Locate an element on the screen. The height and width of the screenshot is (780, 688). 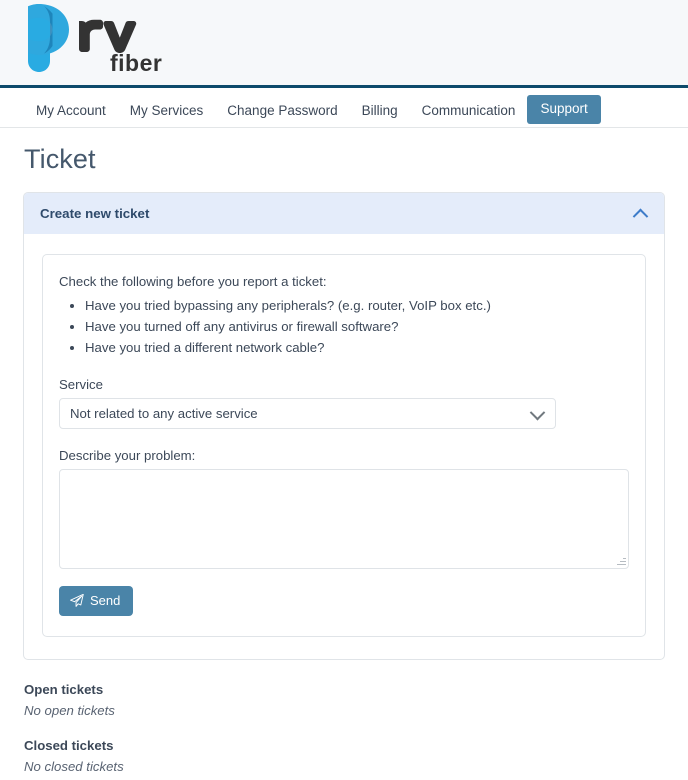
paper-plane-icon is located at coordinates (77, 600).